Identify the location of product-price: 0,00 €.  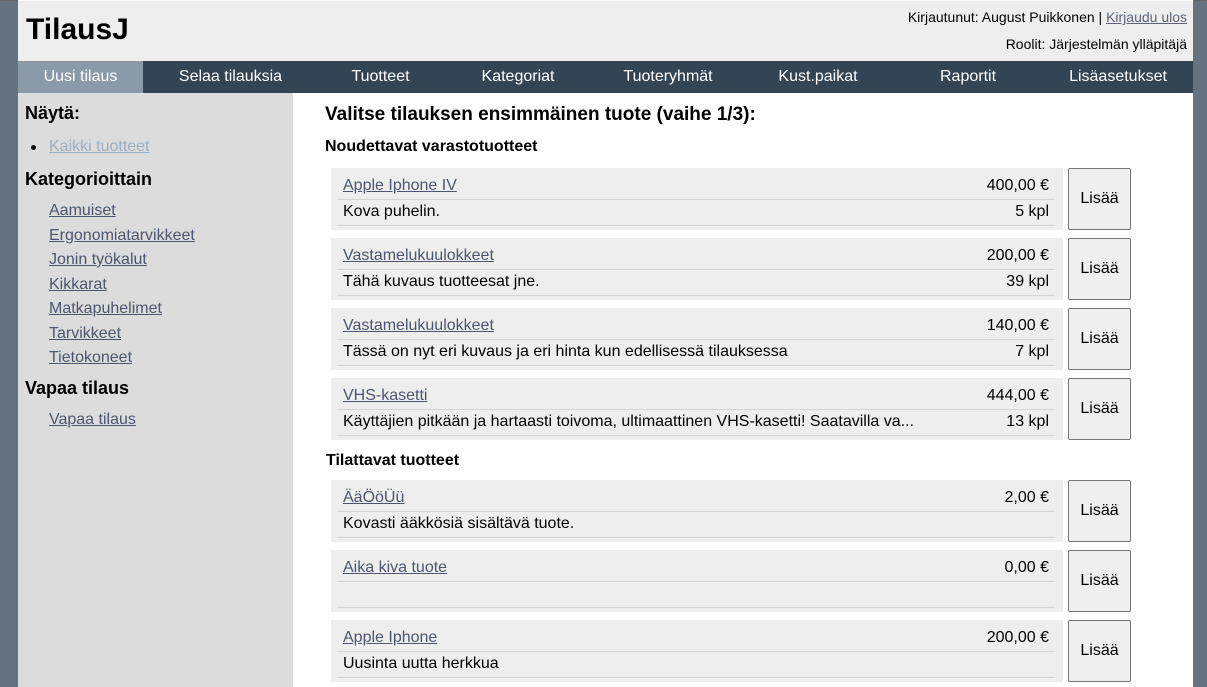
(1026, 567).